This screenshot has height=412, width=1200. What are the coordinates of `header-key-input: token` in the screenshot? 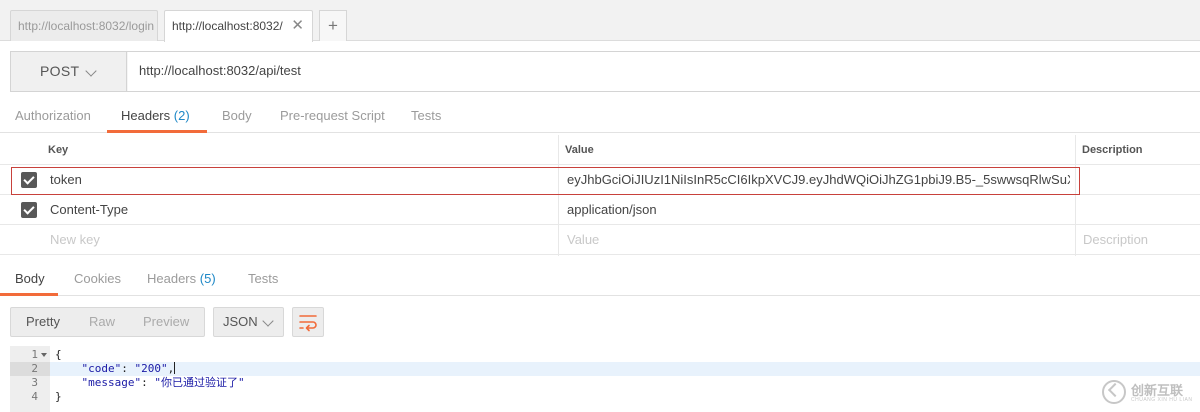 It's located at (300, 180).